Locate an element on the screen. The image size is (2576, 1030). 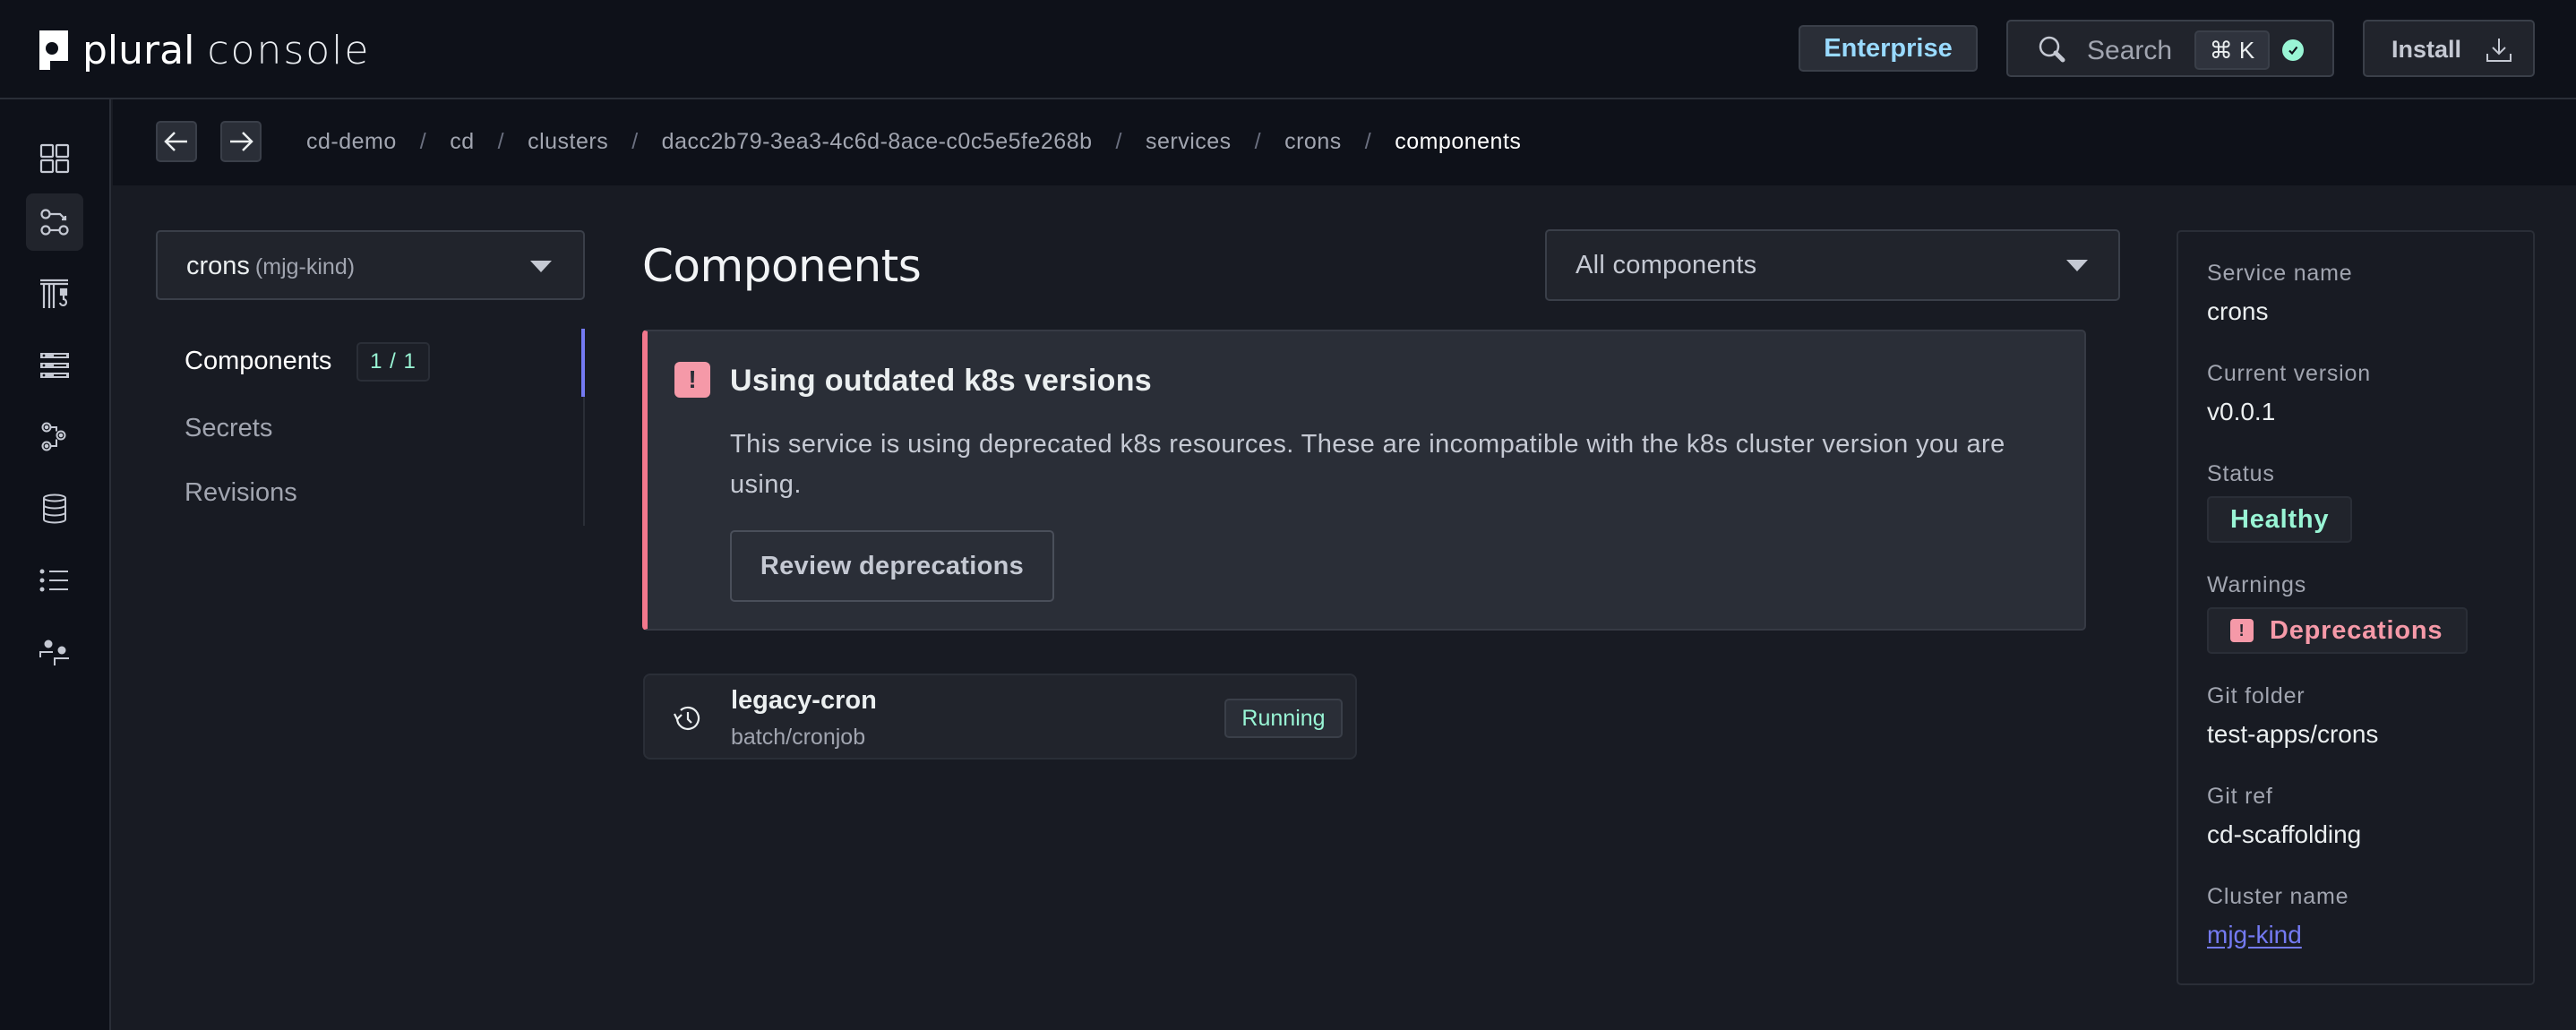
prop-label: Cluster name is located at coordinates (2278, 896).